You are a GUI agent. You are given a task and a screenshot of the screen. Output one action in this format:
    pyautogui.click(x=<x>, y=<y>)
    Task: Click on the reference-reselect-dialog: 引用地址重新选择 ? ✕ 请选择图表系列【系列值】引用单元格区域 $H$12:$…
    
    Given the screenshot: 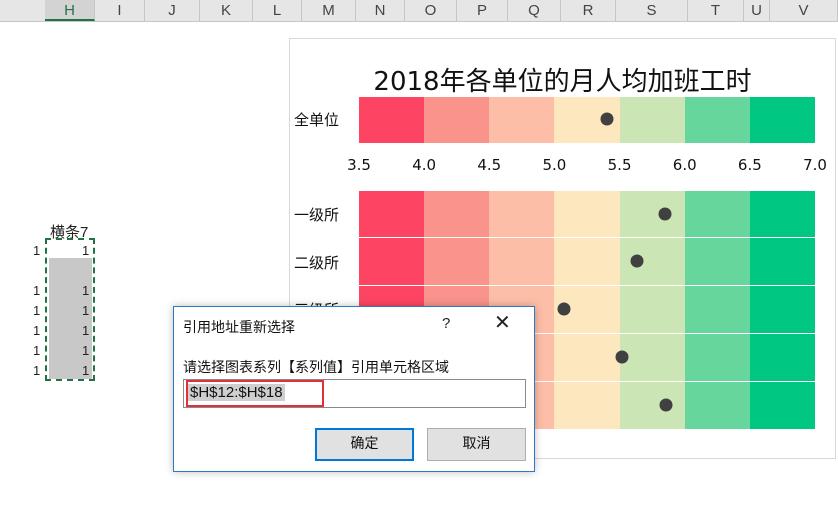 What is the action you would take?
    pyautogui.click(x=354, y=389)
    